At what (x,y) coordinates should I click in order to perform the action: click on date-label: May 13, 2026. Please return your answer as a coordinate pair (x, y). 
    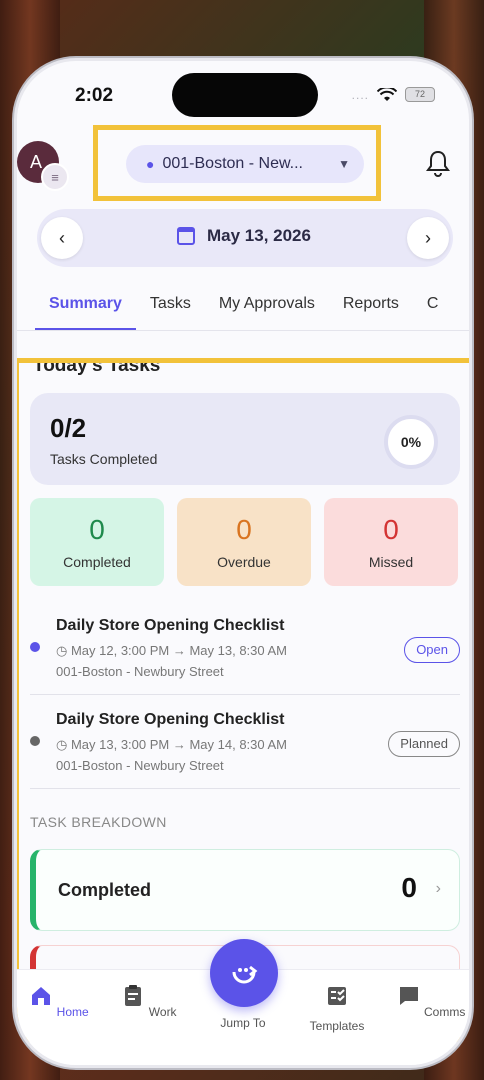
    Looking at the image, I should click on (259, 235).